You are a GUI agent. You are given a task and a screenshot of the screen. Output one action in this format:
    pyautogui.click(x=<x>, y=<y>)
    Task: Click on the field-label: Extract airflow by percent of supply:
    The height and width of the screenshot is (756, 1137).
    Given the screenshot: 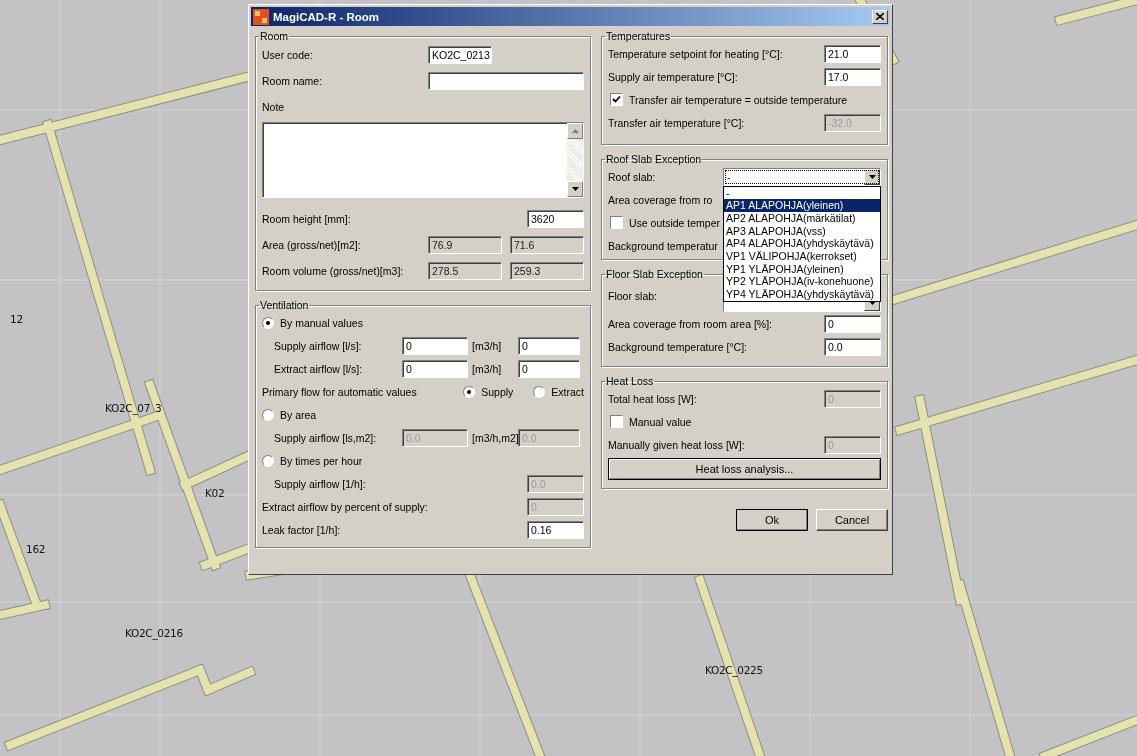 What is the action you would take?
    pyautogui.click(x=345, y=506)
    